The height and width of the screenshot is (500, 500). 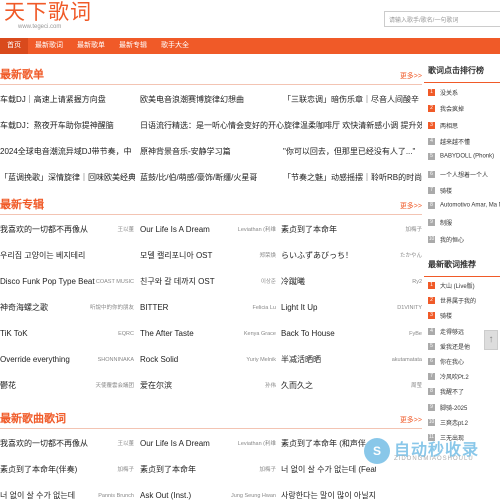 What do you see at coordinates (14, 46) in the screenshot?
I see `nav-home: 首页` at bounding box center [14, 46].